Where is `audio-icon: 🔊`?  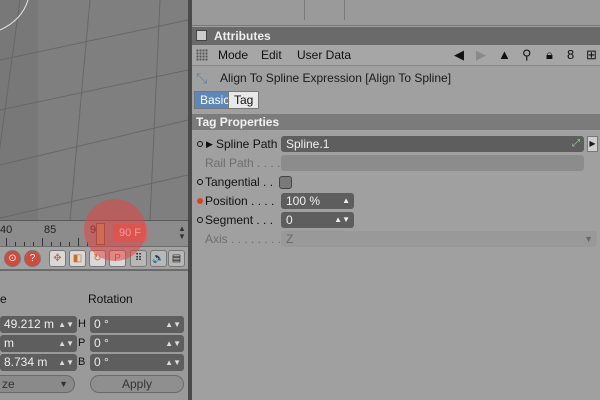 audio-icon: 🔊 is located at coordinates (158, 258).